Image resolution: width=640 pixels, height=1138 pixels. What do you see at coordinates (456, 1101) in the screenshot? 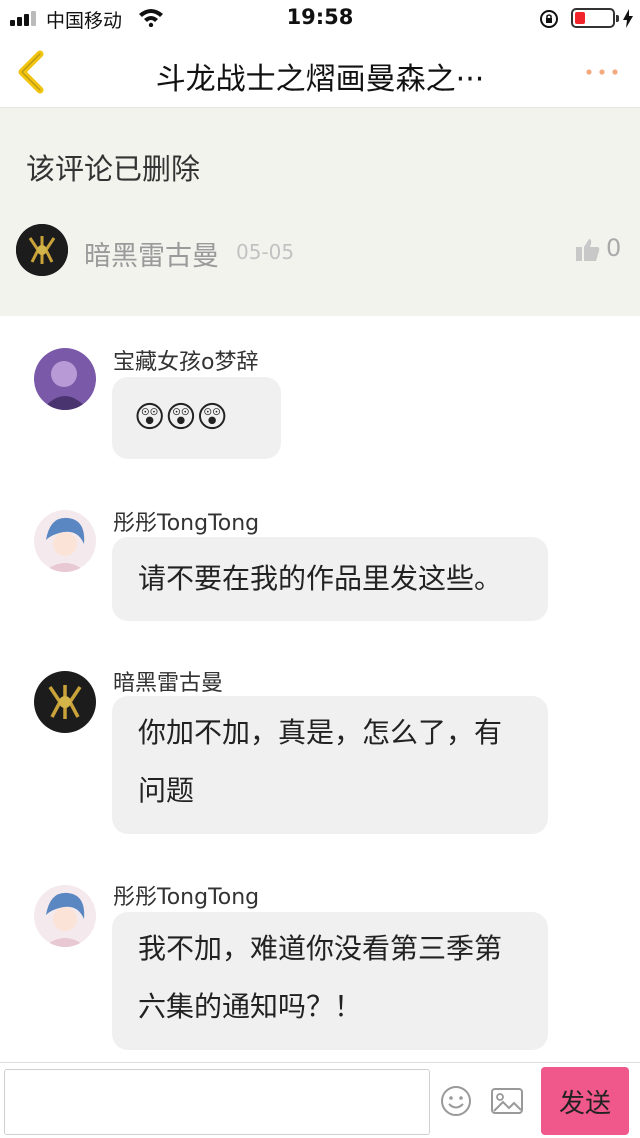
I see `emoji-icon` at bounding box center [456, 1101].